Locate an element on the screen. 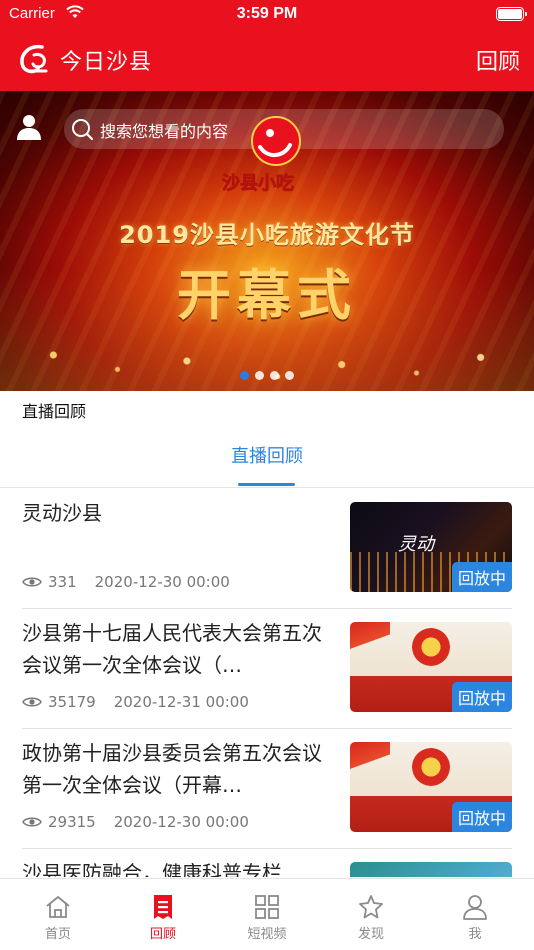 This screenshot has height=950, width=534. tab-strip: 直播回顾 is located at coordinates (267, 458).